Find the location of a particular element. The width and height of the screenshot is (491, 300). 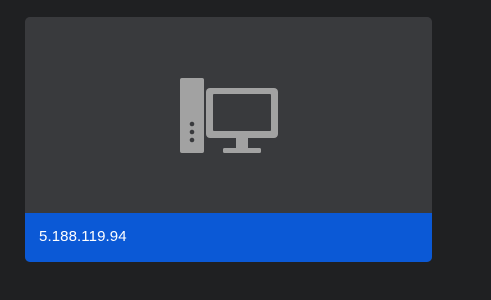

desktop-computer-icon is located at coordinates (229, 115).